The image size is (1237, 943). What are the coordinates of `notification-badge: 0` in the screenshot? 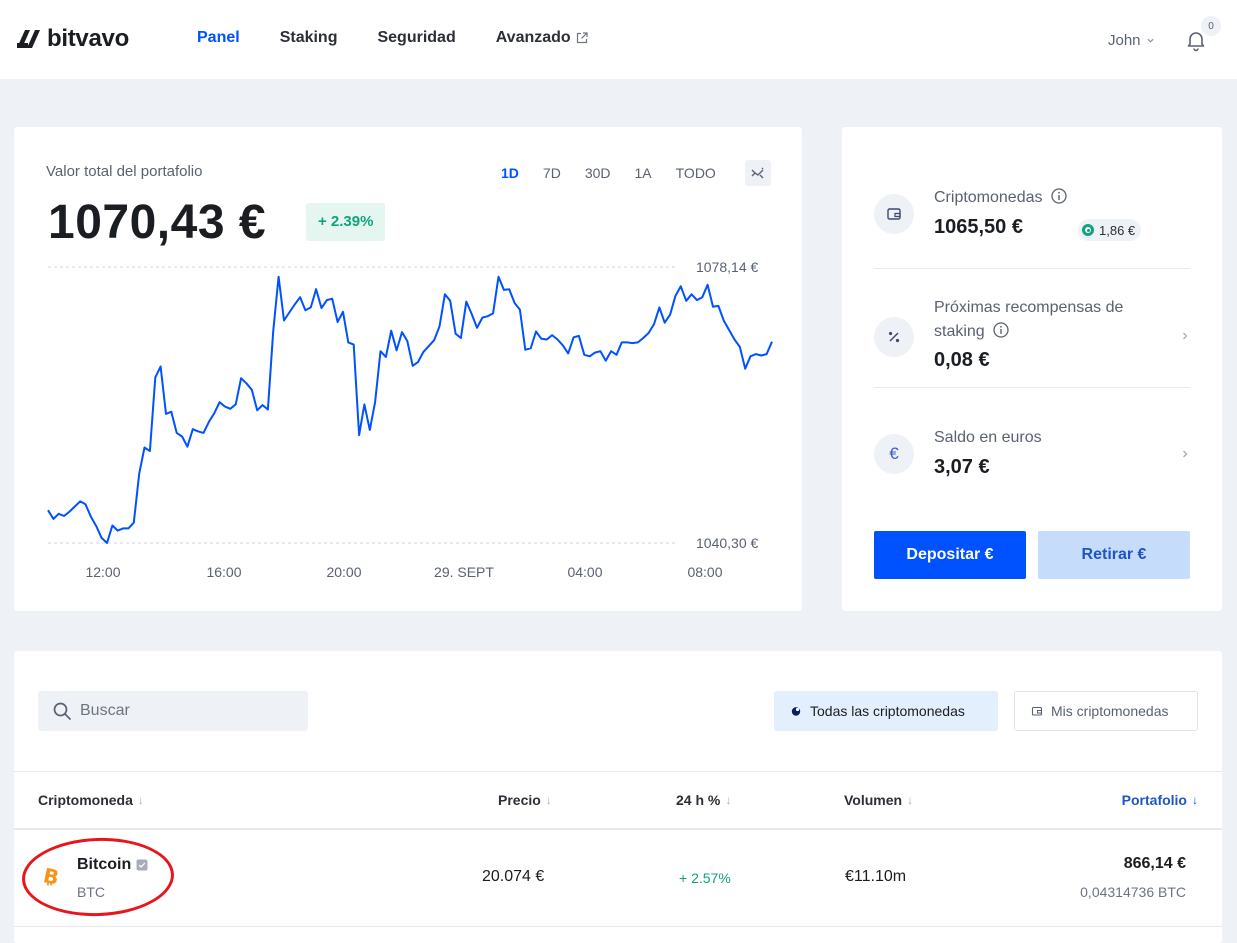 It's located at (1211, 26).